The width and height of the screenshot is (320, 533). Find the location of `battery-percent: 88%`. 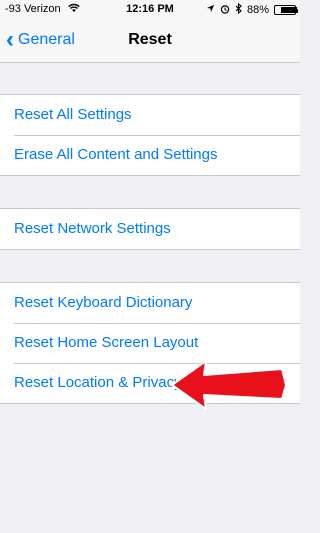

battery-percent: 88% is located at coordinates (257, 10).